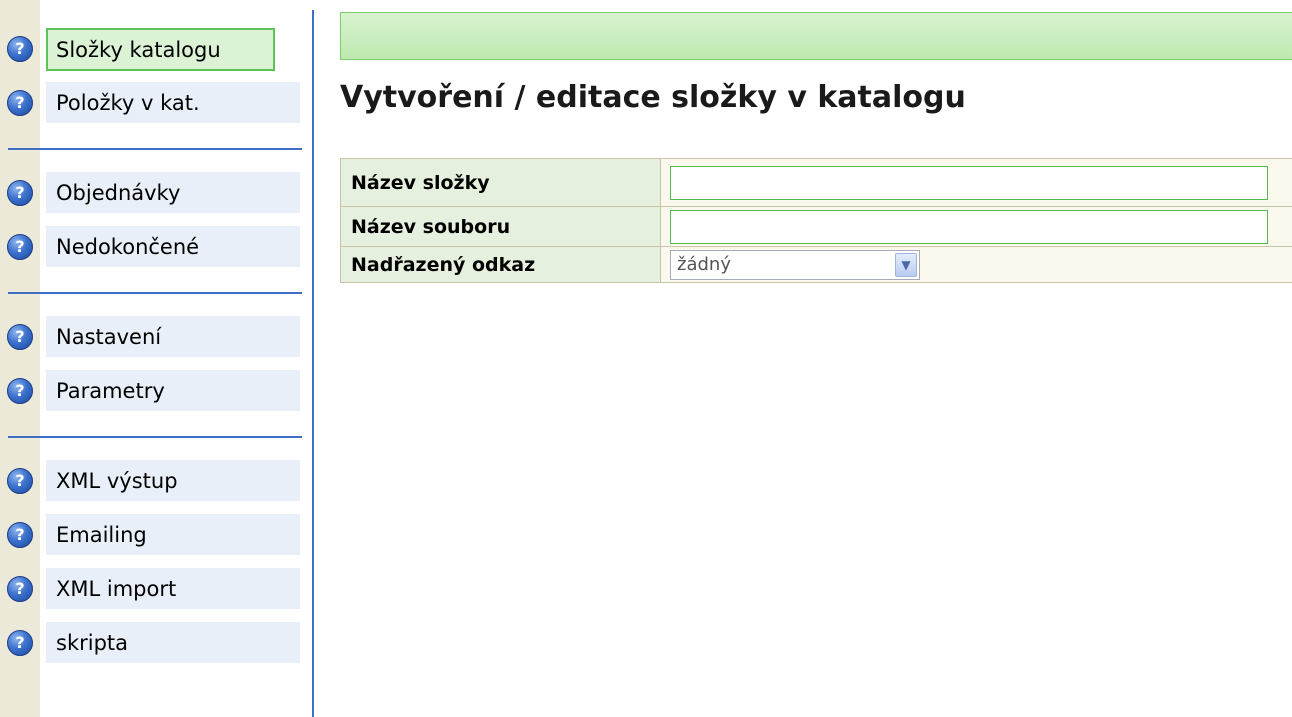 The image size is (1292, 717). What do you see at coordinates (138, 49) in the screenshot?
I see `sidebar-item-label: Složky katalogu` at bounding box center [138, 49].